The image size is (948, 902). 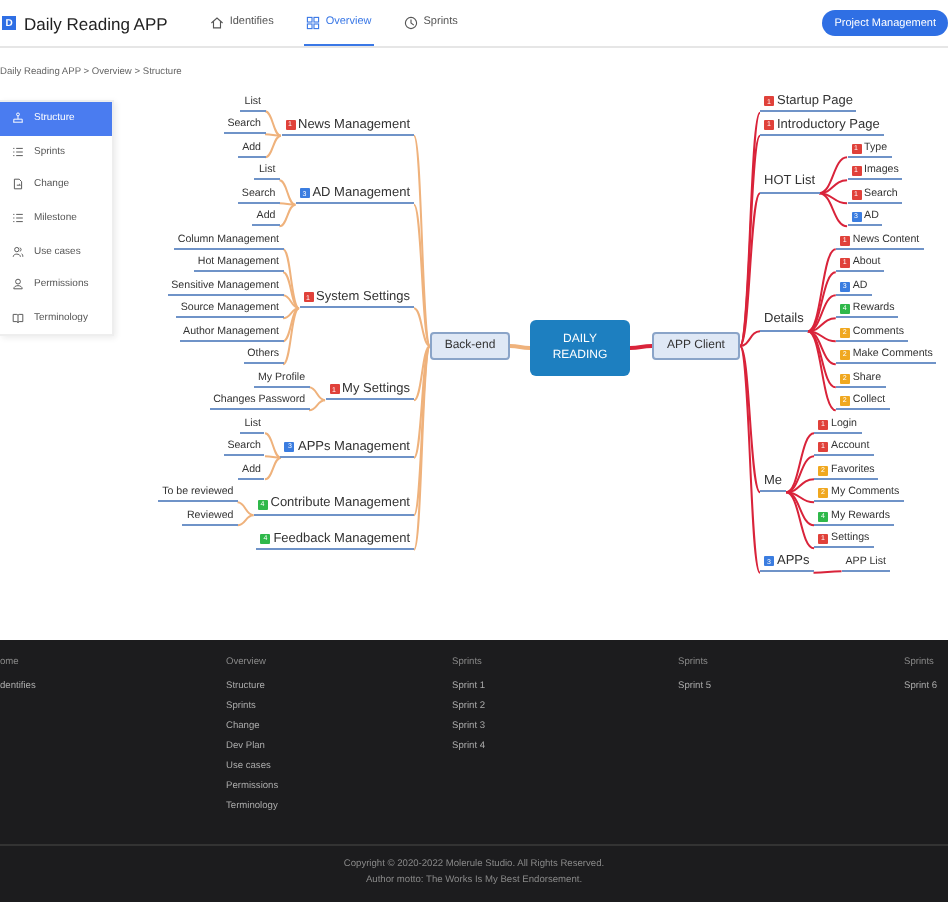 What do you see at coordinates (18, 317) in the screenshot?
I see `book-icon` at bounding box center [18, 317].